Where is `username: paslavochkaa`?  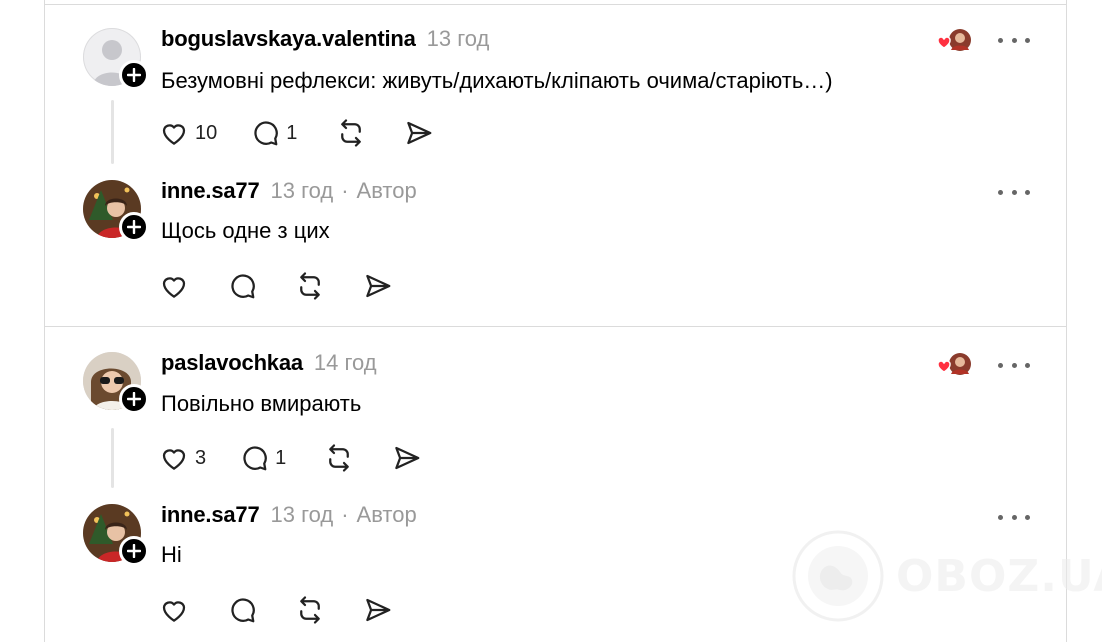 username: paslavochkaa is located at coordinates (232, 363).